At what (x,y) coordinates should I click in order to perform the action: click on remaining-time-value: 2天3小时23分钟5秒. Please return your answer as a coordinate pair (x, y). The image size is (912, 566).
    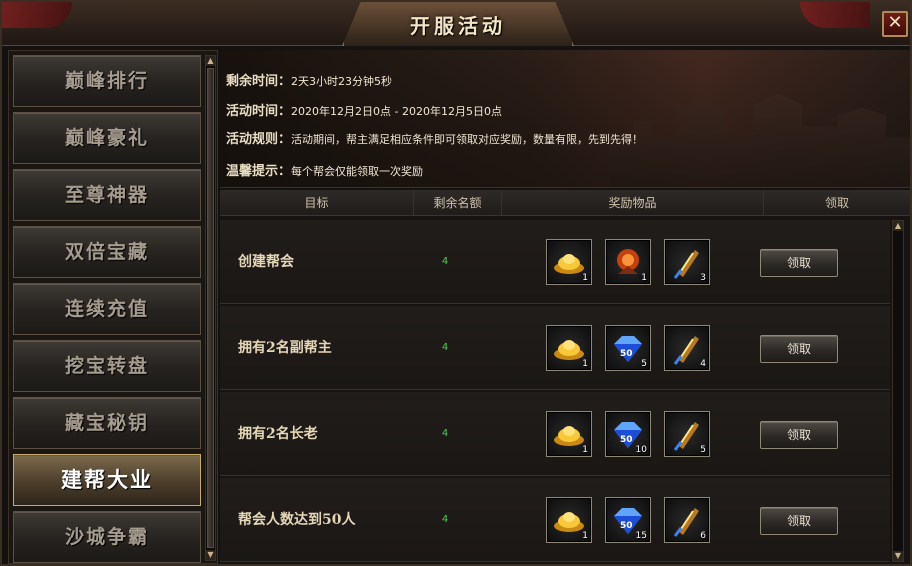
    Looking at the image, I should click on (342, 81).